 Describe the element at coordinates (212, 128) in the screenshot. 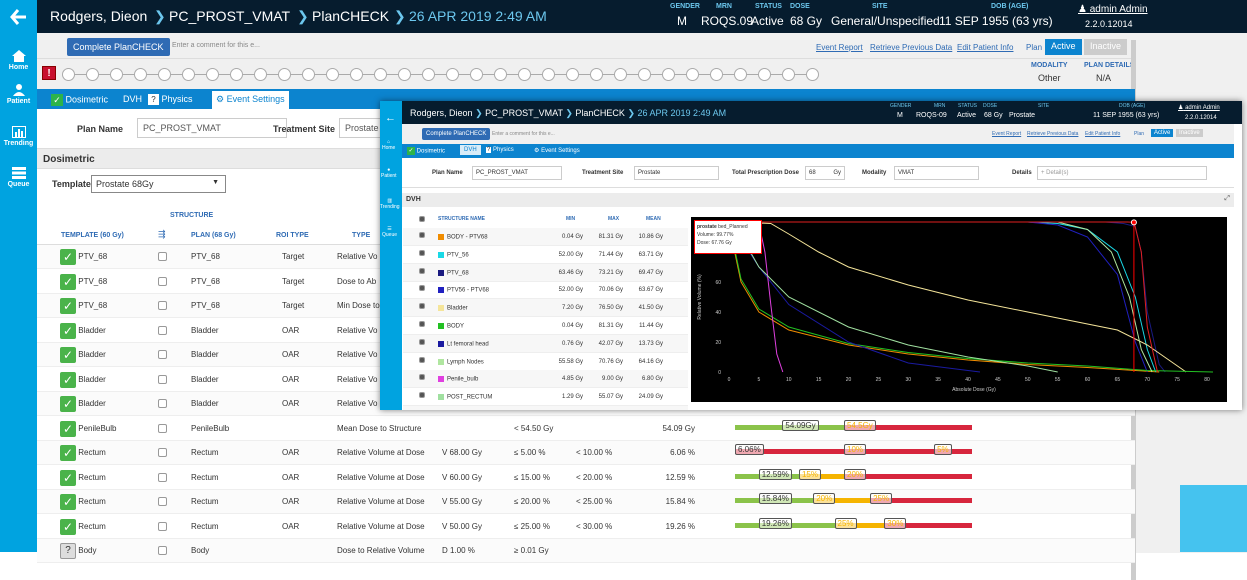

I see `plan-name-input: PC_PROST_VMAT` at that location.